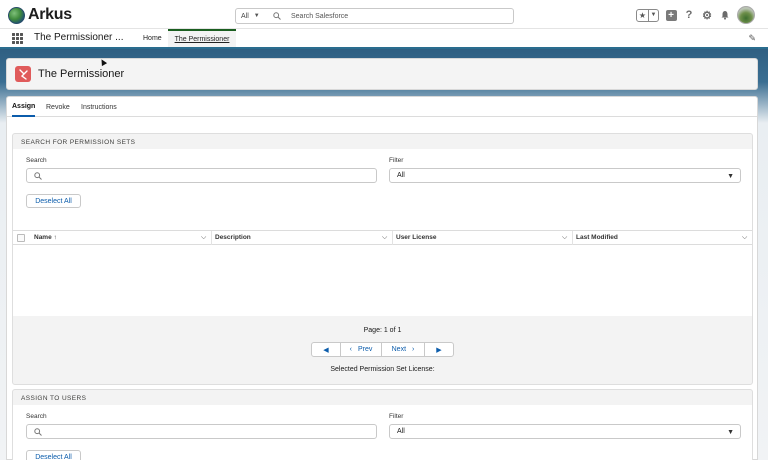  I want to click on select-all-checkbox, so click(21, 238).